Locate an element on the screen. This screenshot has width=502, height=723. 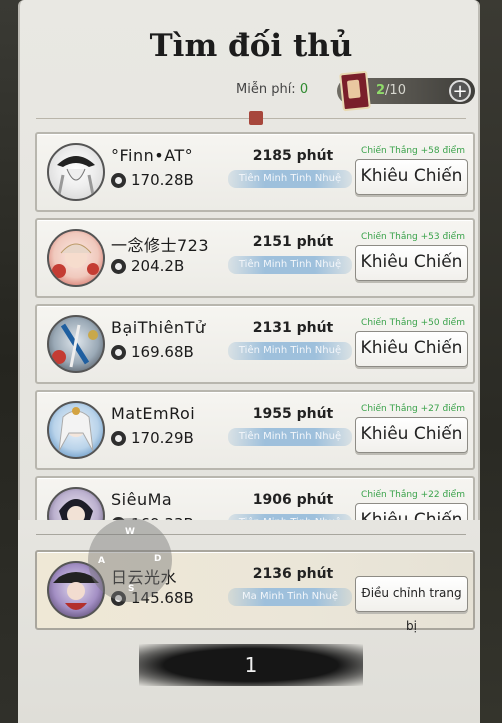
joystick-key-w: W is located at coordinates (130, 532).